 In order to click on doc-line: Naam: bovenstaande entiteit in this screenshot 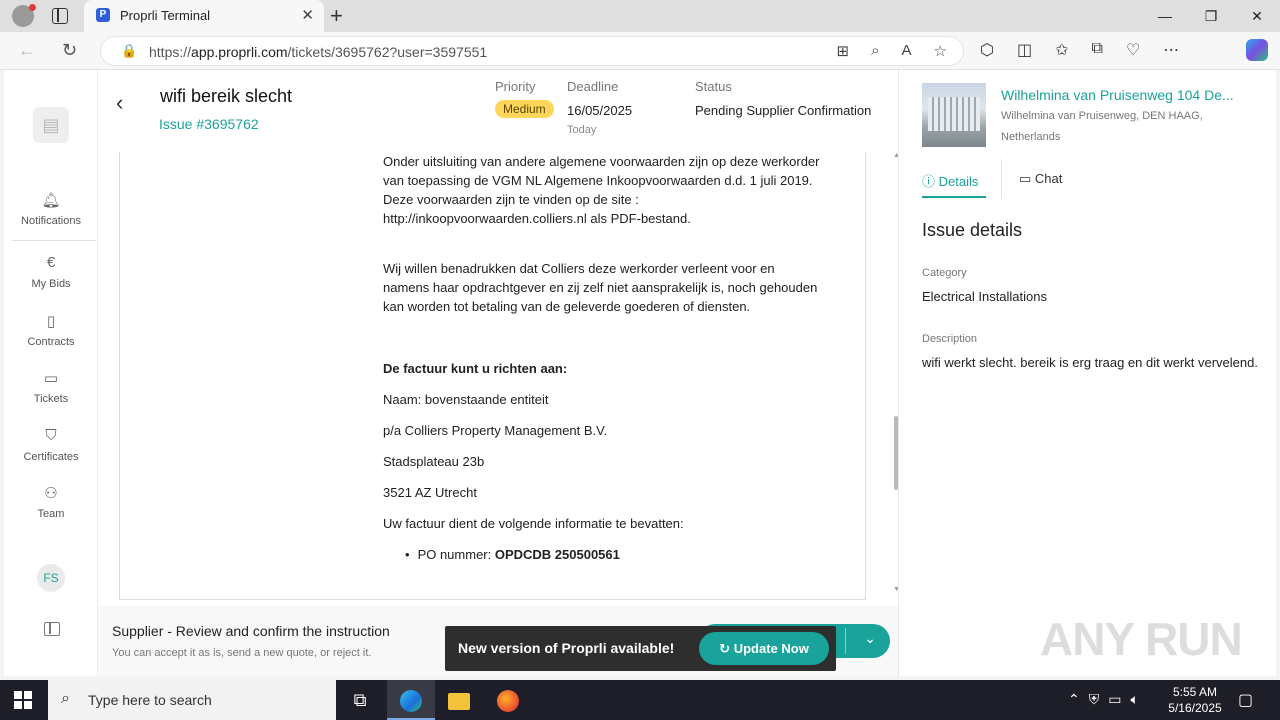, I will do `click(466, 399)`.